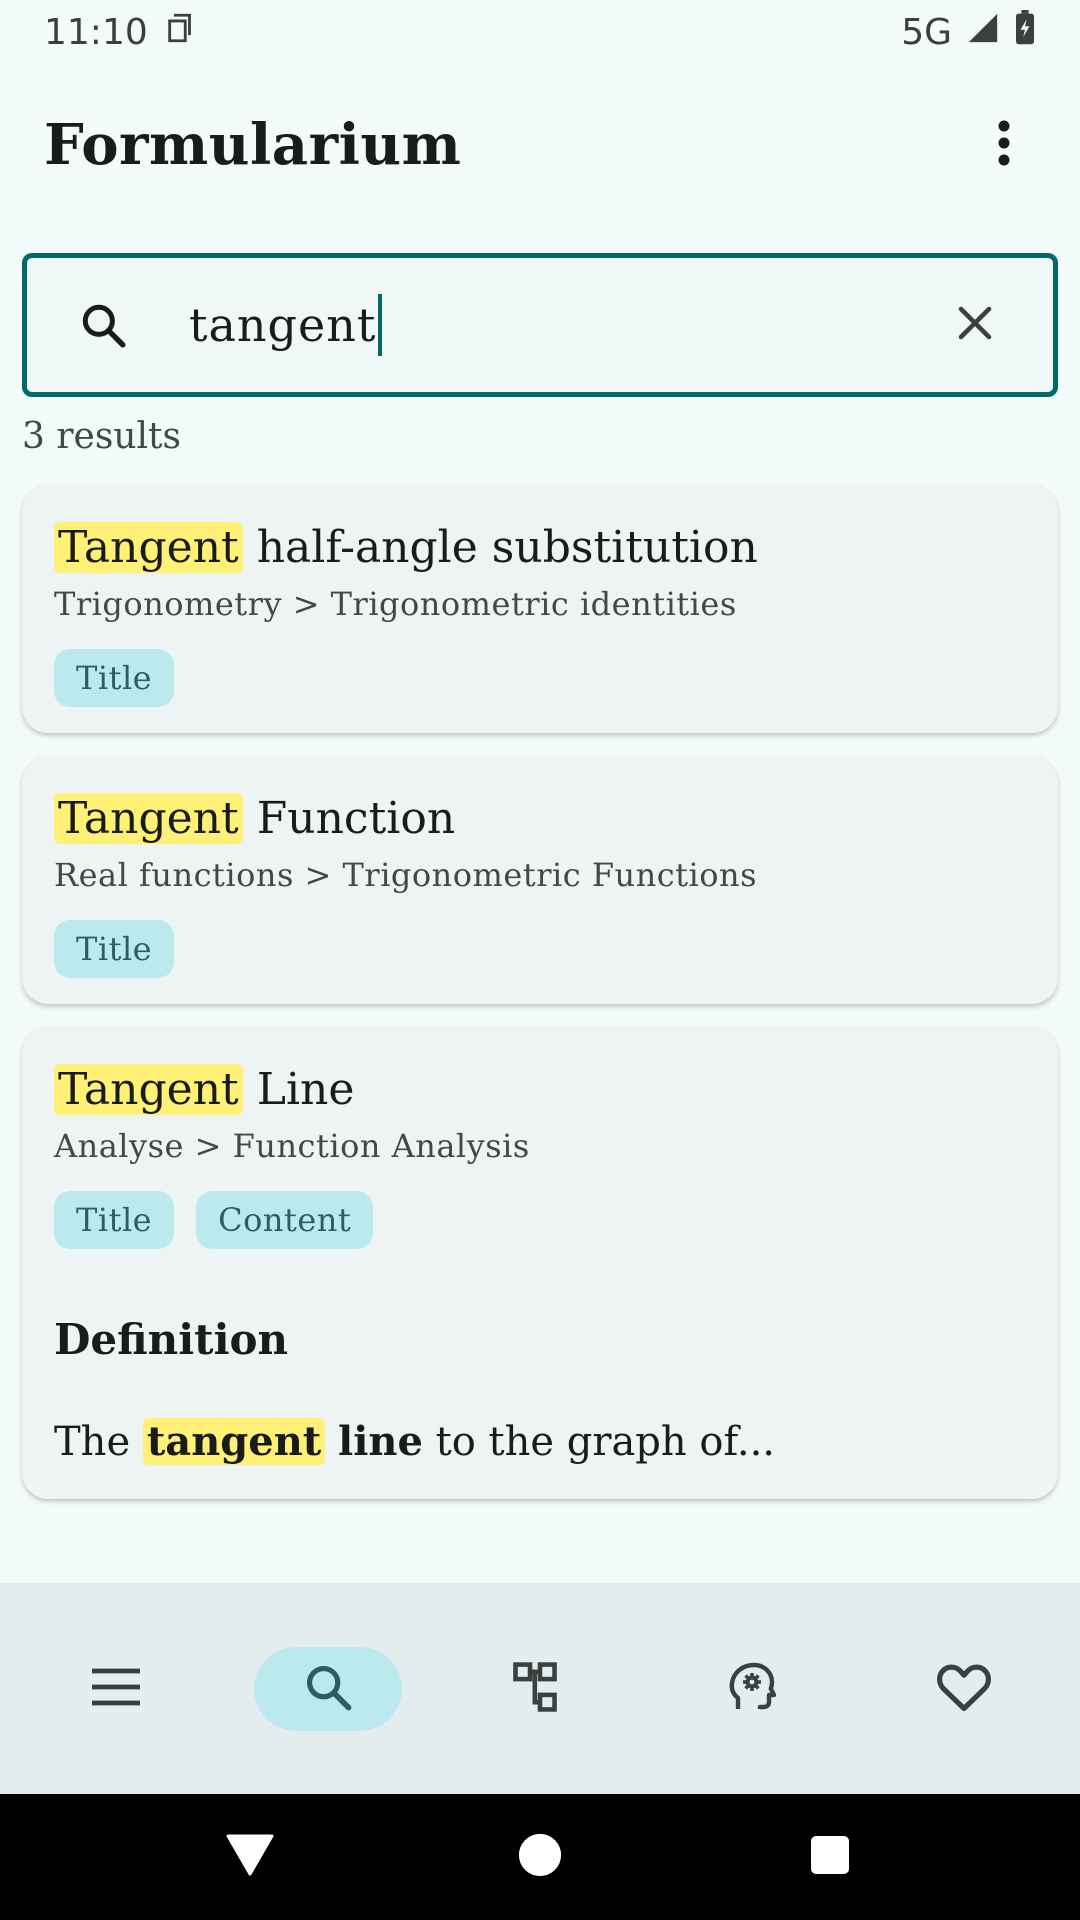 The image size is (1080, 1920). What do you see at coordinates (96, 32) in the screenshot?
I see `status-time: 11:10` at bounding box center [96, 32].